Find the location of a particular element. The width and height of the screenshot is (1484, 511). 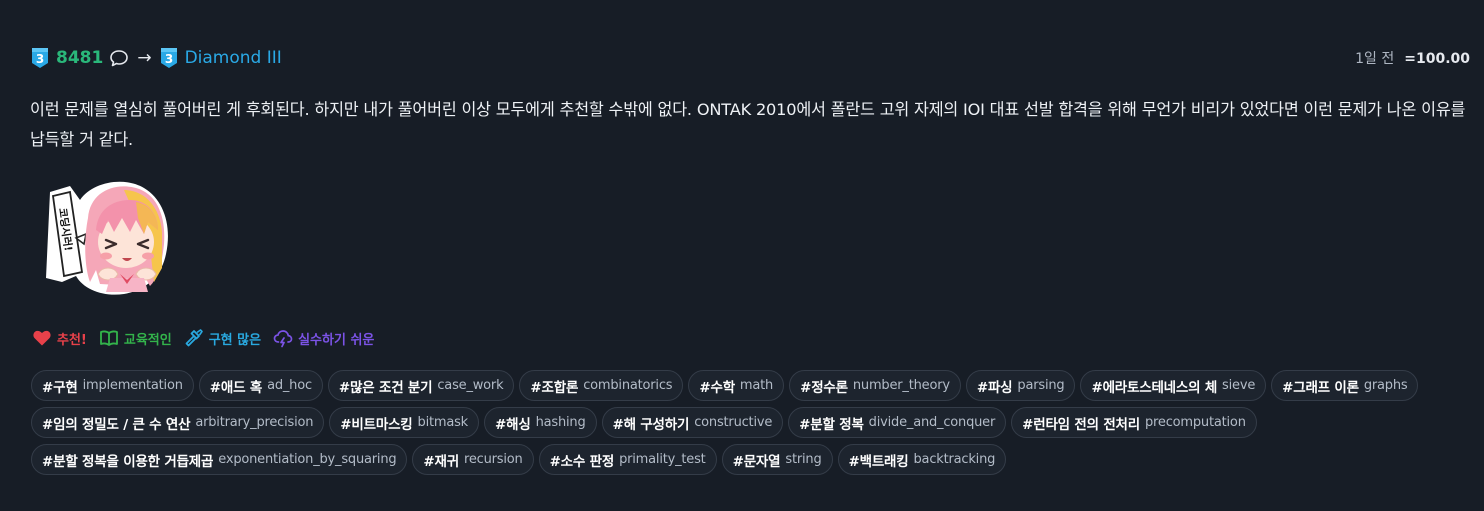

opinion-label: 구현 많은 is located at coordinates (235, 340).